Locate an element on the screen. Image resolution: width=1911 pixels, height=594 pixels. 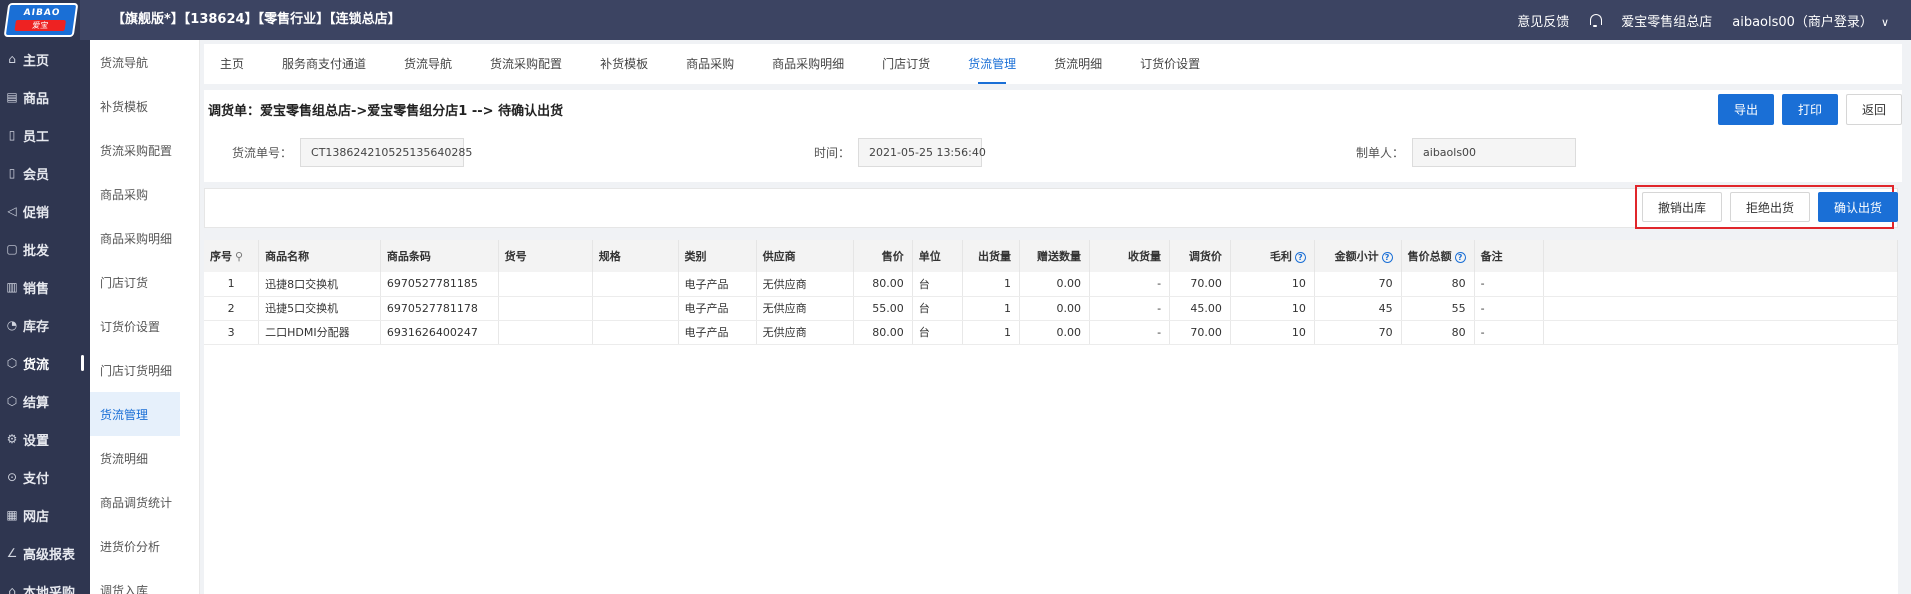
nav-icon: ▯ is located at coordinates (12, 135).